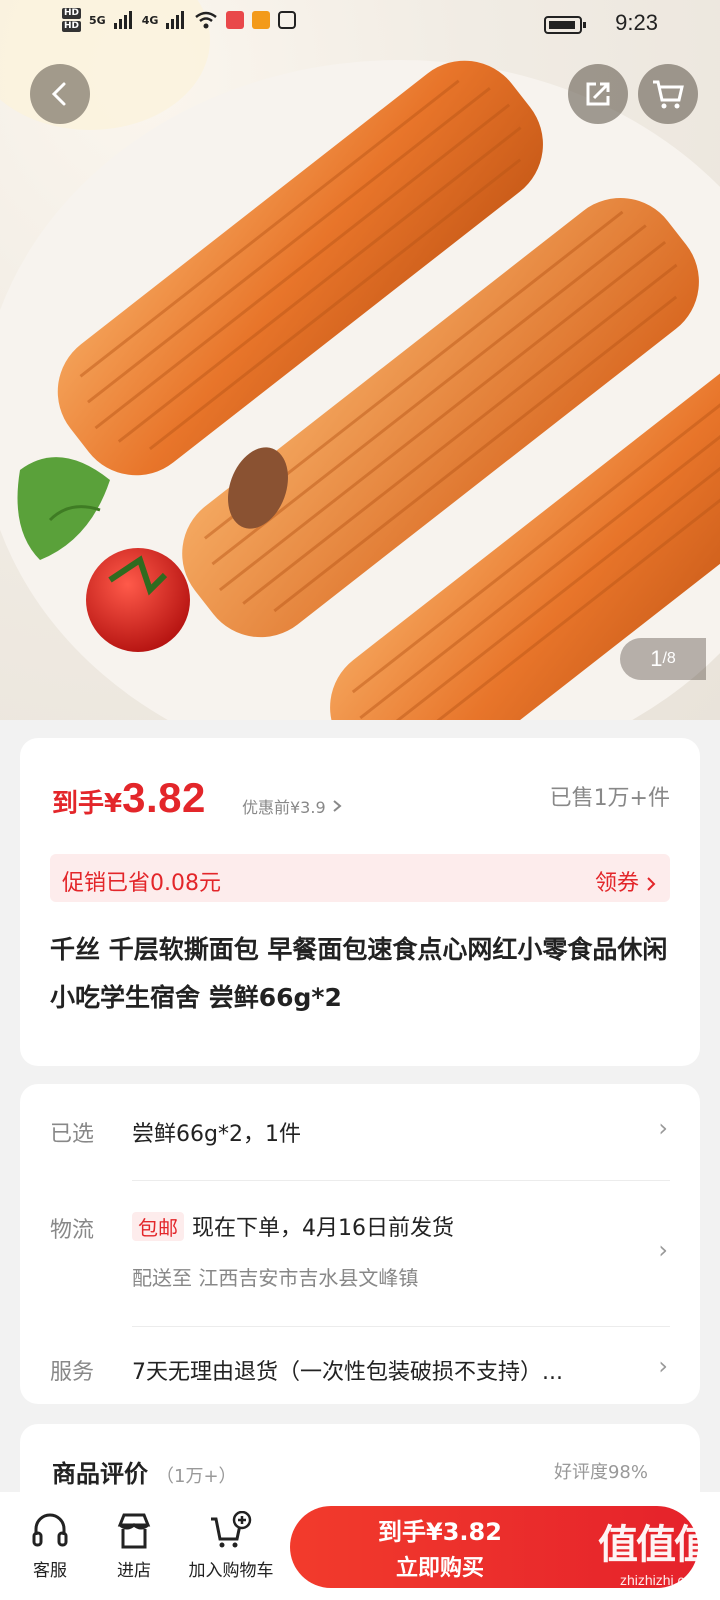  I want to click on review-title: 商品评价, so click(100, 1474).